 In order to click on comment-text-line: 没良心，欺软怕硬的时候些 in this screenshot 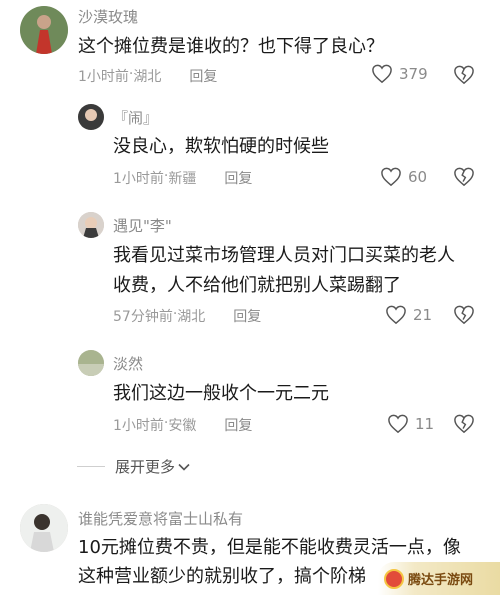, I will do `click(221, 146)`.